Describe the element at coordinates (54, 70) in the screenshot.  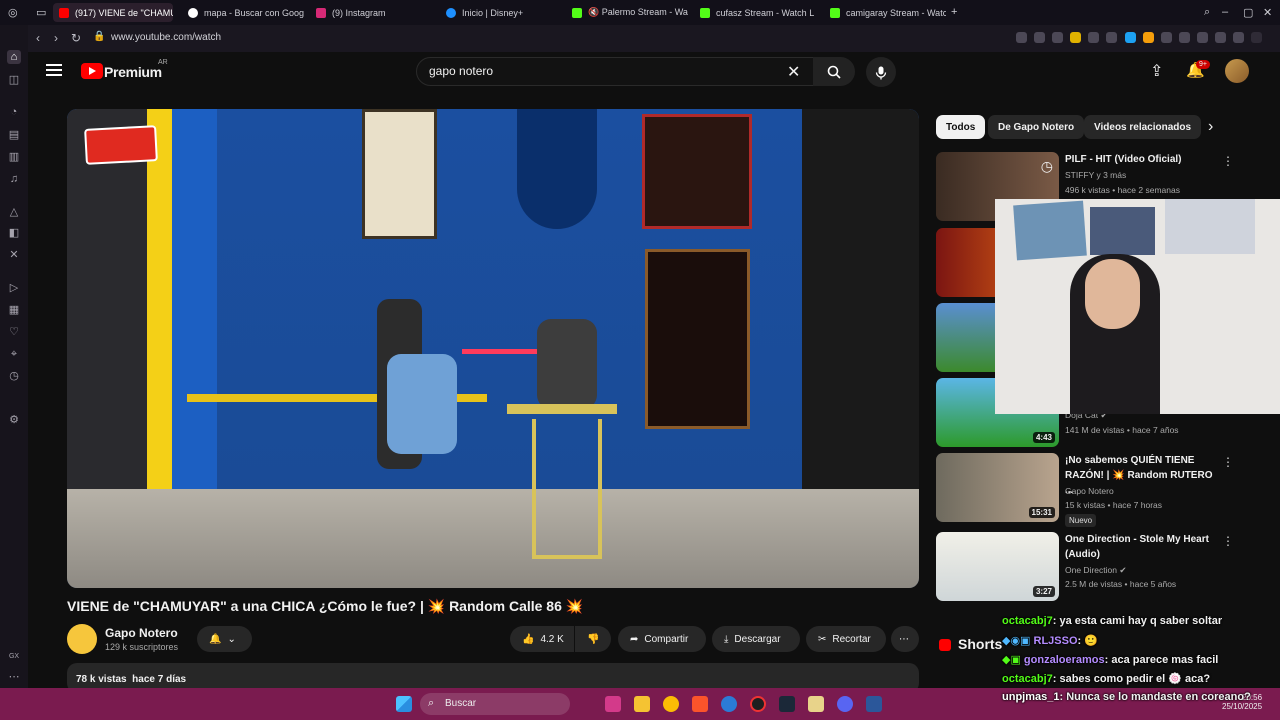
I see `hamburger-menu-icon` at that location.